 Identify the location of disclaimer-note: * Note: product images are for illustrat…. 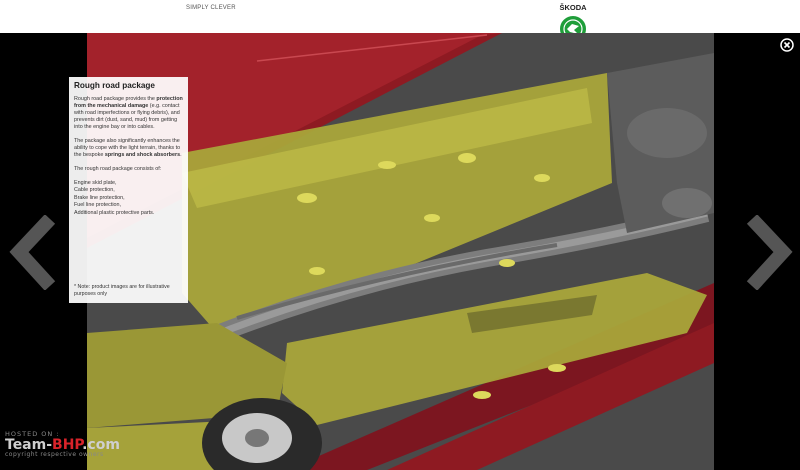
(122, 290).